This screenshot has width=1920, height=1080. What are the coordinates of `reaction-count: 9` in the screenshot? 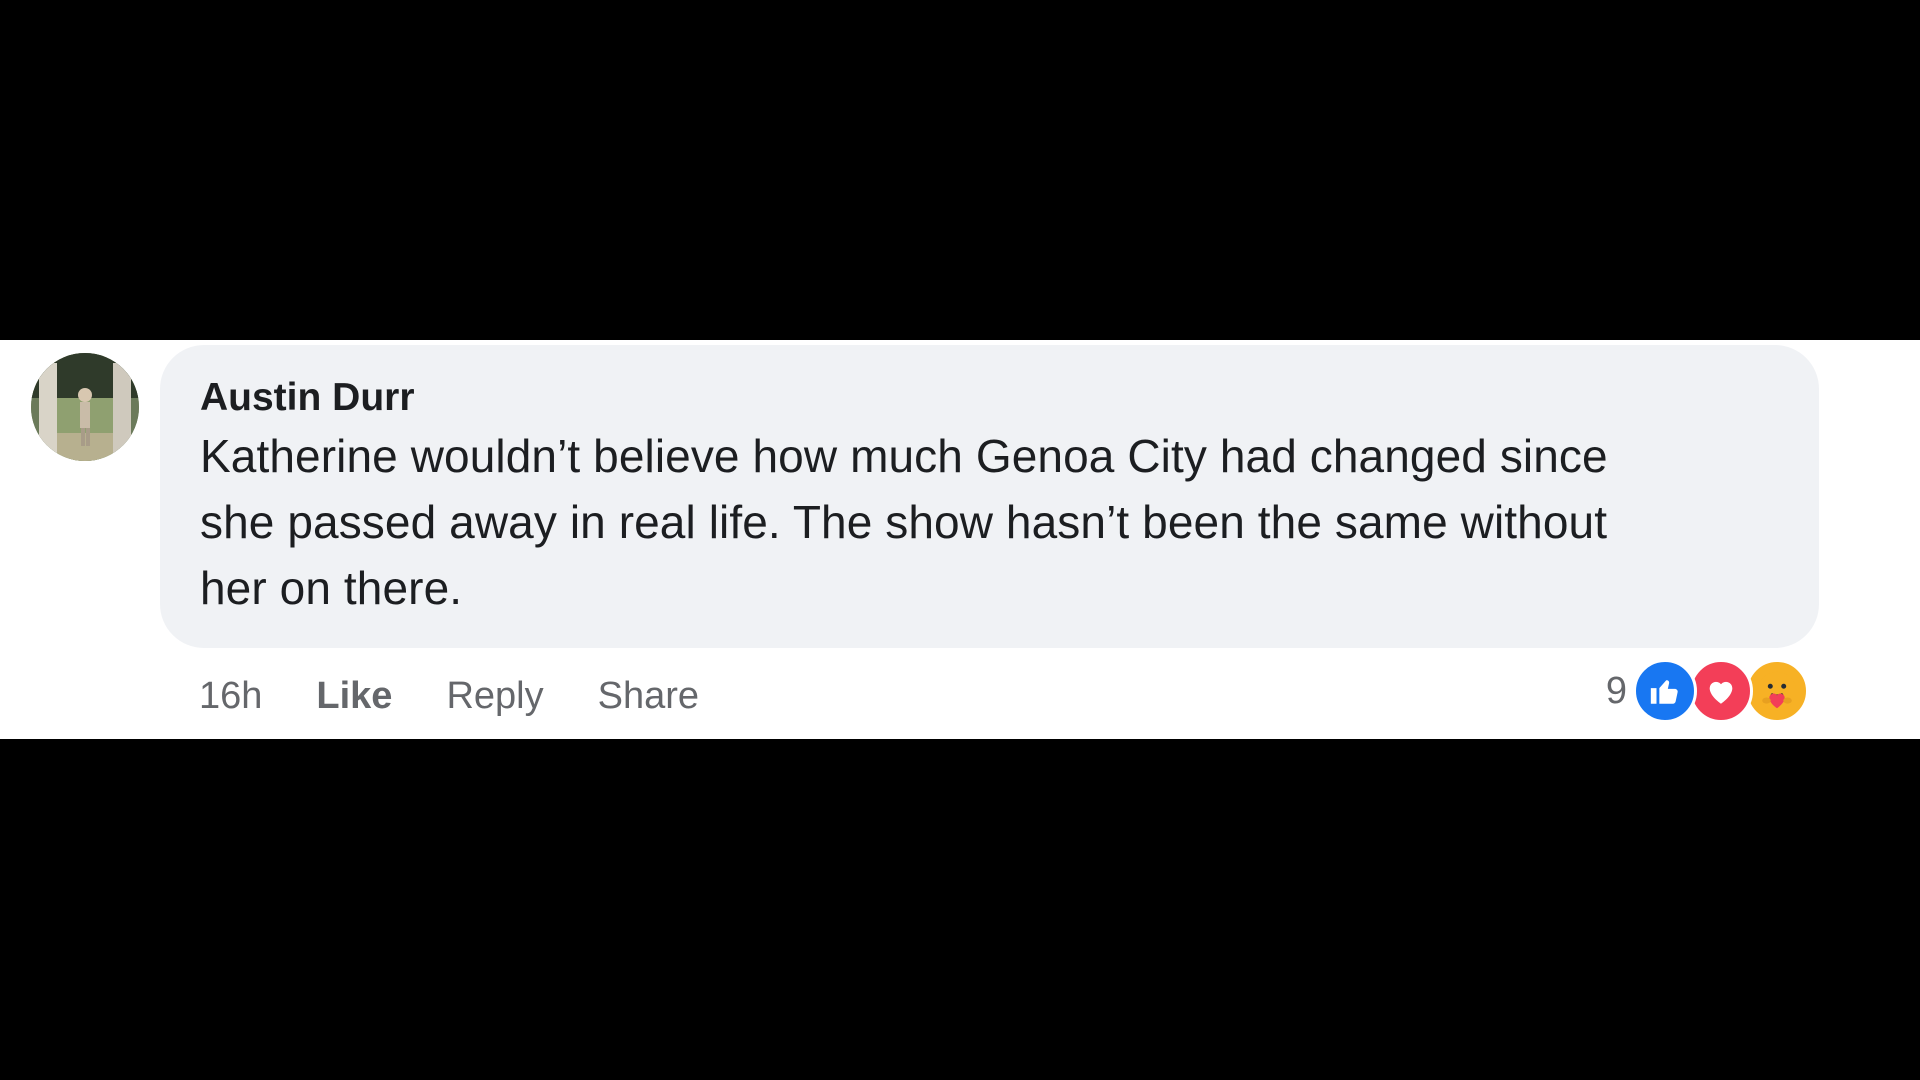 It's located at (1616, 690).